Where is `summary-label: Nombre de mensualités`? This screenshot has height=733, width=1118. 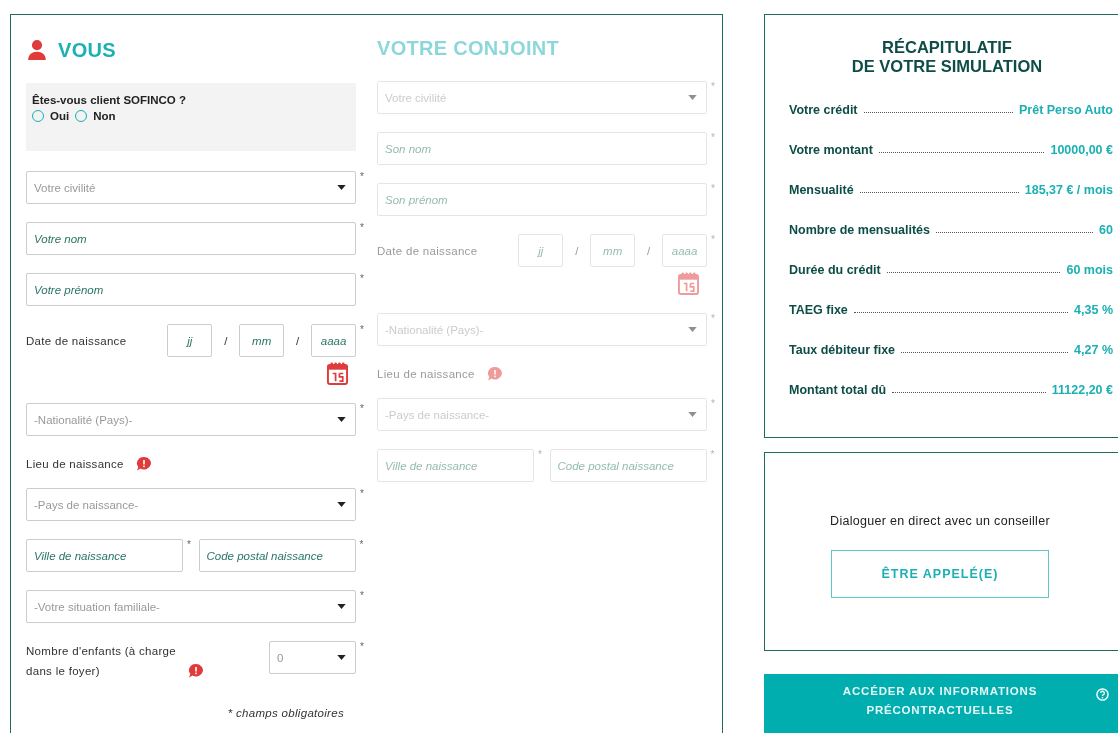 summary-label: Nombre de mensualités is located at coordinates (859, 230).